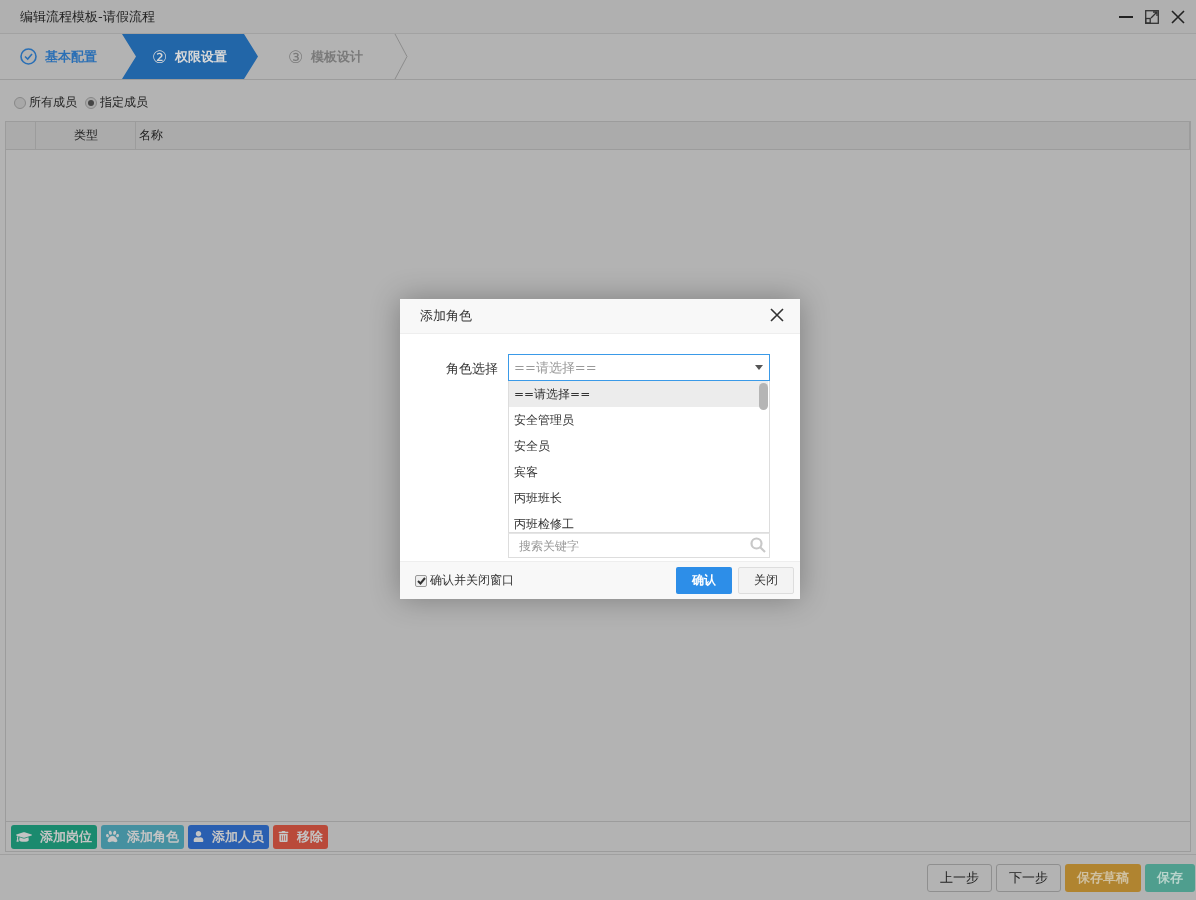 This screenshot has height=900, width=1196. What do you see at coordinates (198, 836) in the screenshot?
I see `person-icon` at bounding box center [198, 836].